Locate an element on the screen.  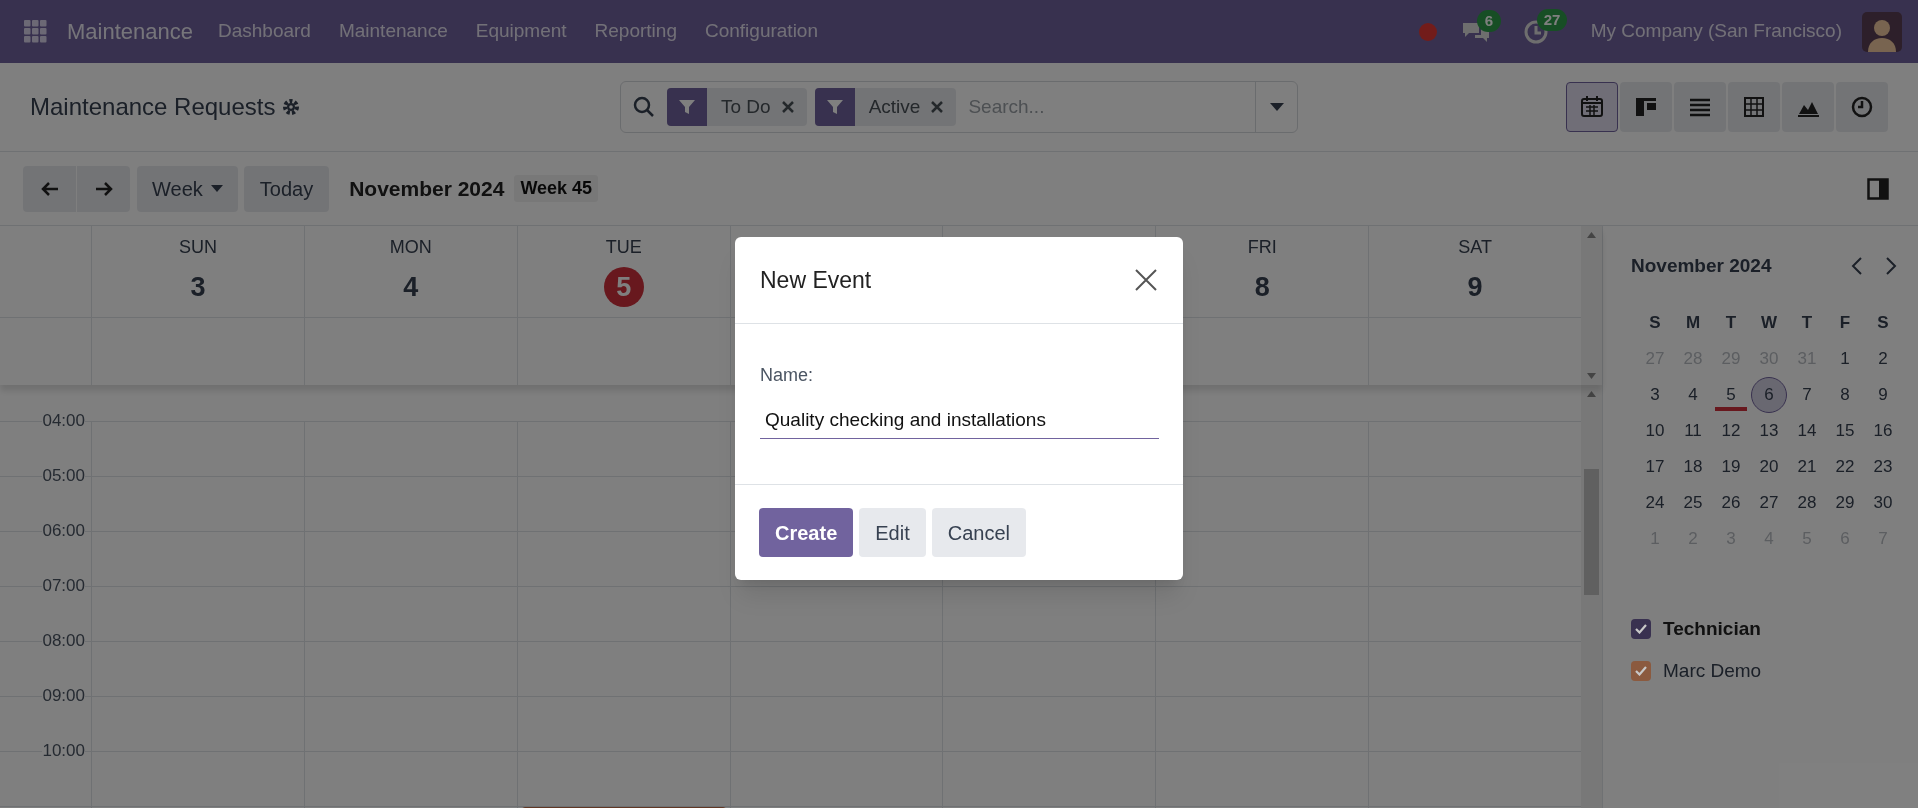
filter-icon is located at coordinates (687, 107).